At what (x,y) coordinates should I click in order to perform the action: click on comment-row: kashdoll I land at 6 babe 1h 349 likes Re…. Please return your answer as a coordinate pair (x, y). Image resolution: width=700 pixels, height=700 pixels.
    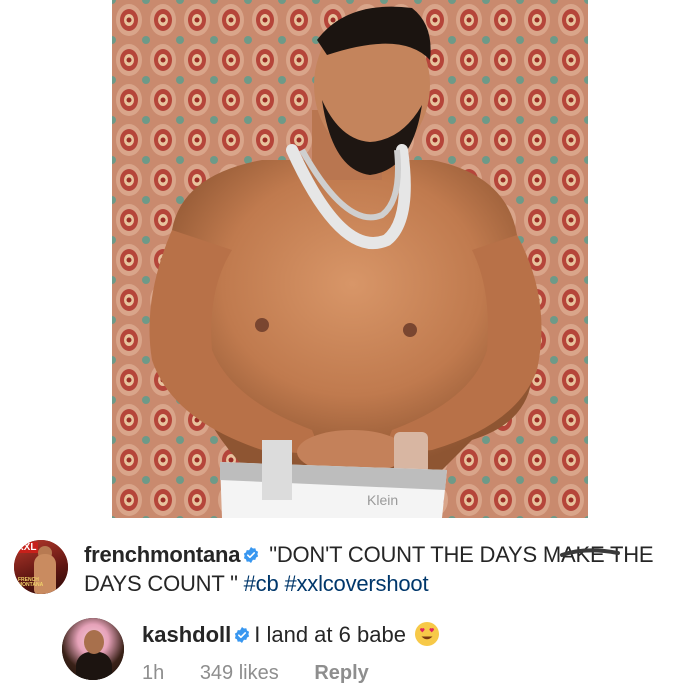
    Looking at the image, I should click on (350, 655).